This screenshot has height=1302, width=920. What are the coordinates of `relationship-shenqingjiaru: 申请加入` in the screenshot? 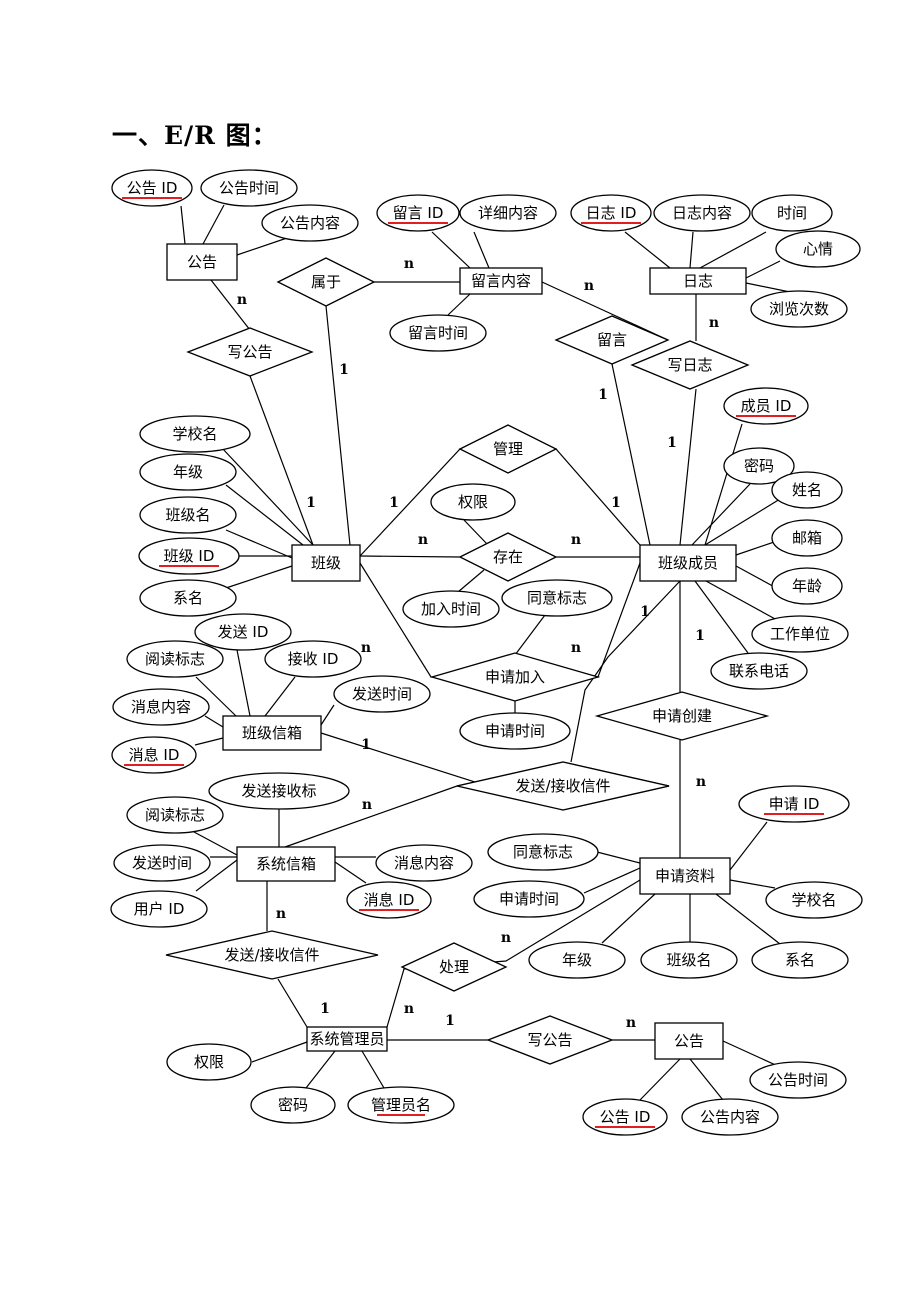 It's located at (515, 677).